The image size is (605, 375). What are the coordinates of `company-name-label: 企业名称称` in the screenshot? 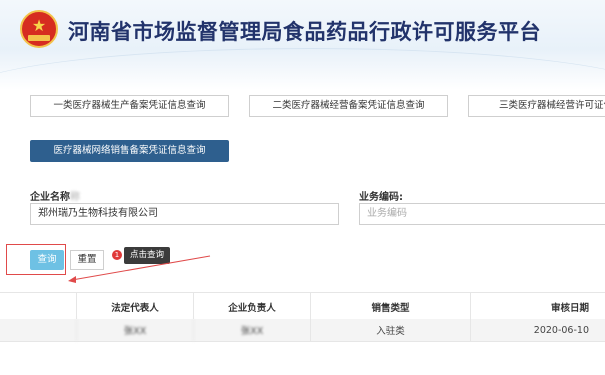 It's located at (55, 197).